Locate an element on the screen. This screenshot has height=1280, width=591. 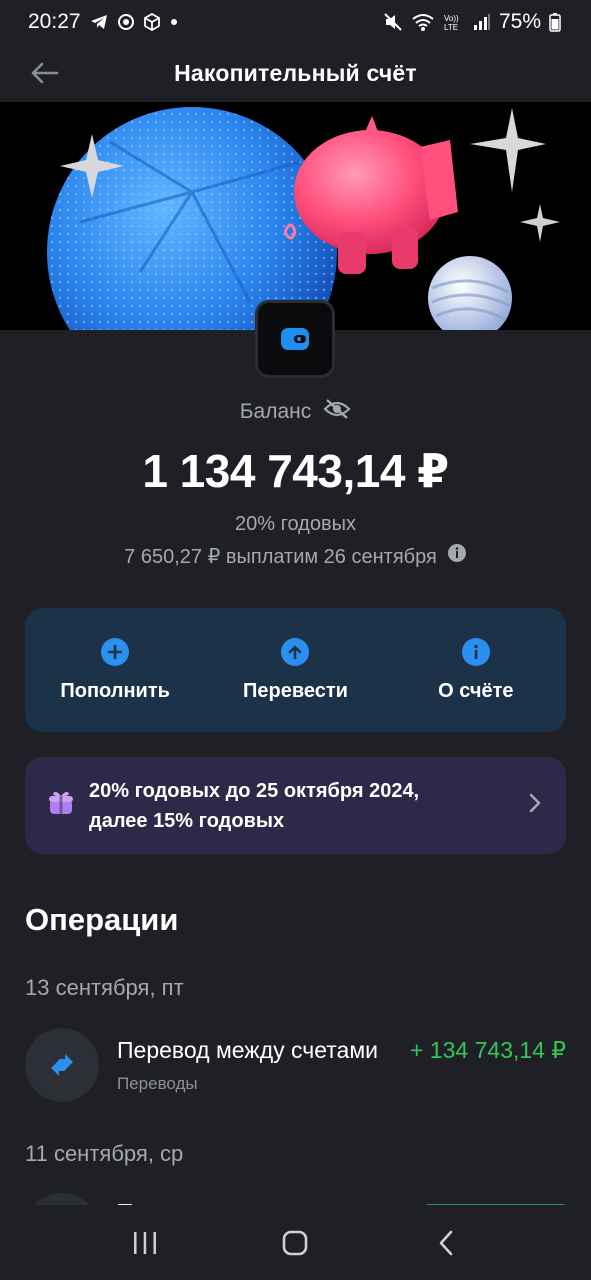
promo-line-1: 20% годовых до 25 октября 2024, is located at coordinates (254, 790).